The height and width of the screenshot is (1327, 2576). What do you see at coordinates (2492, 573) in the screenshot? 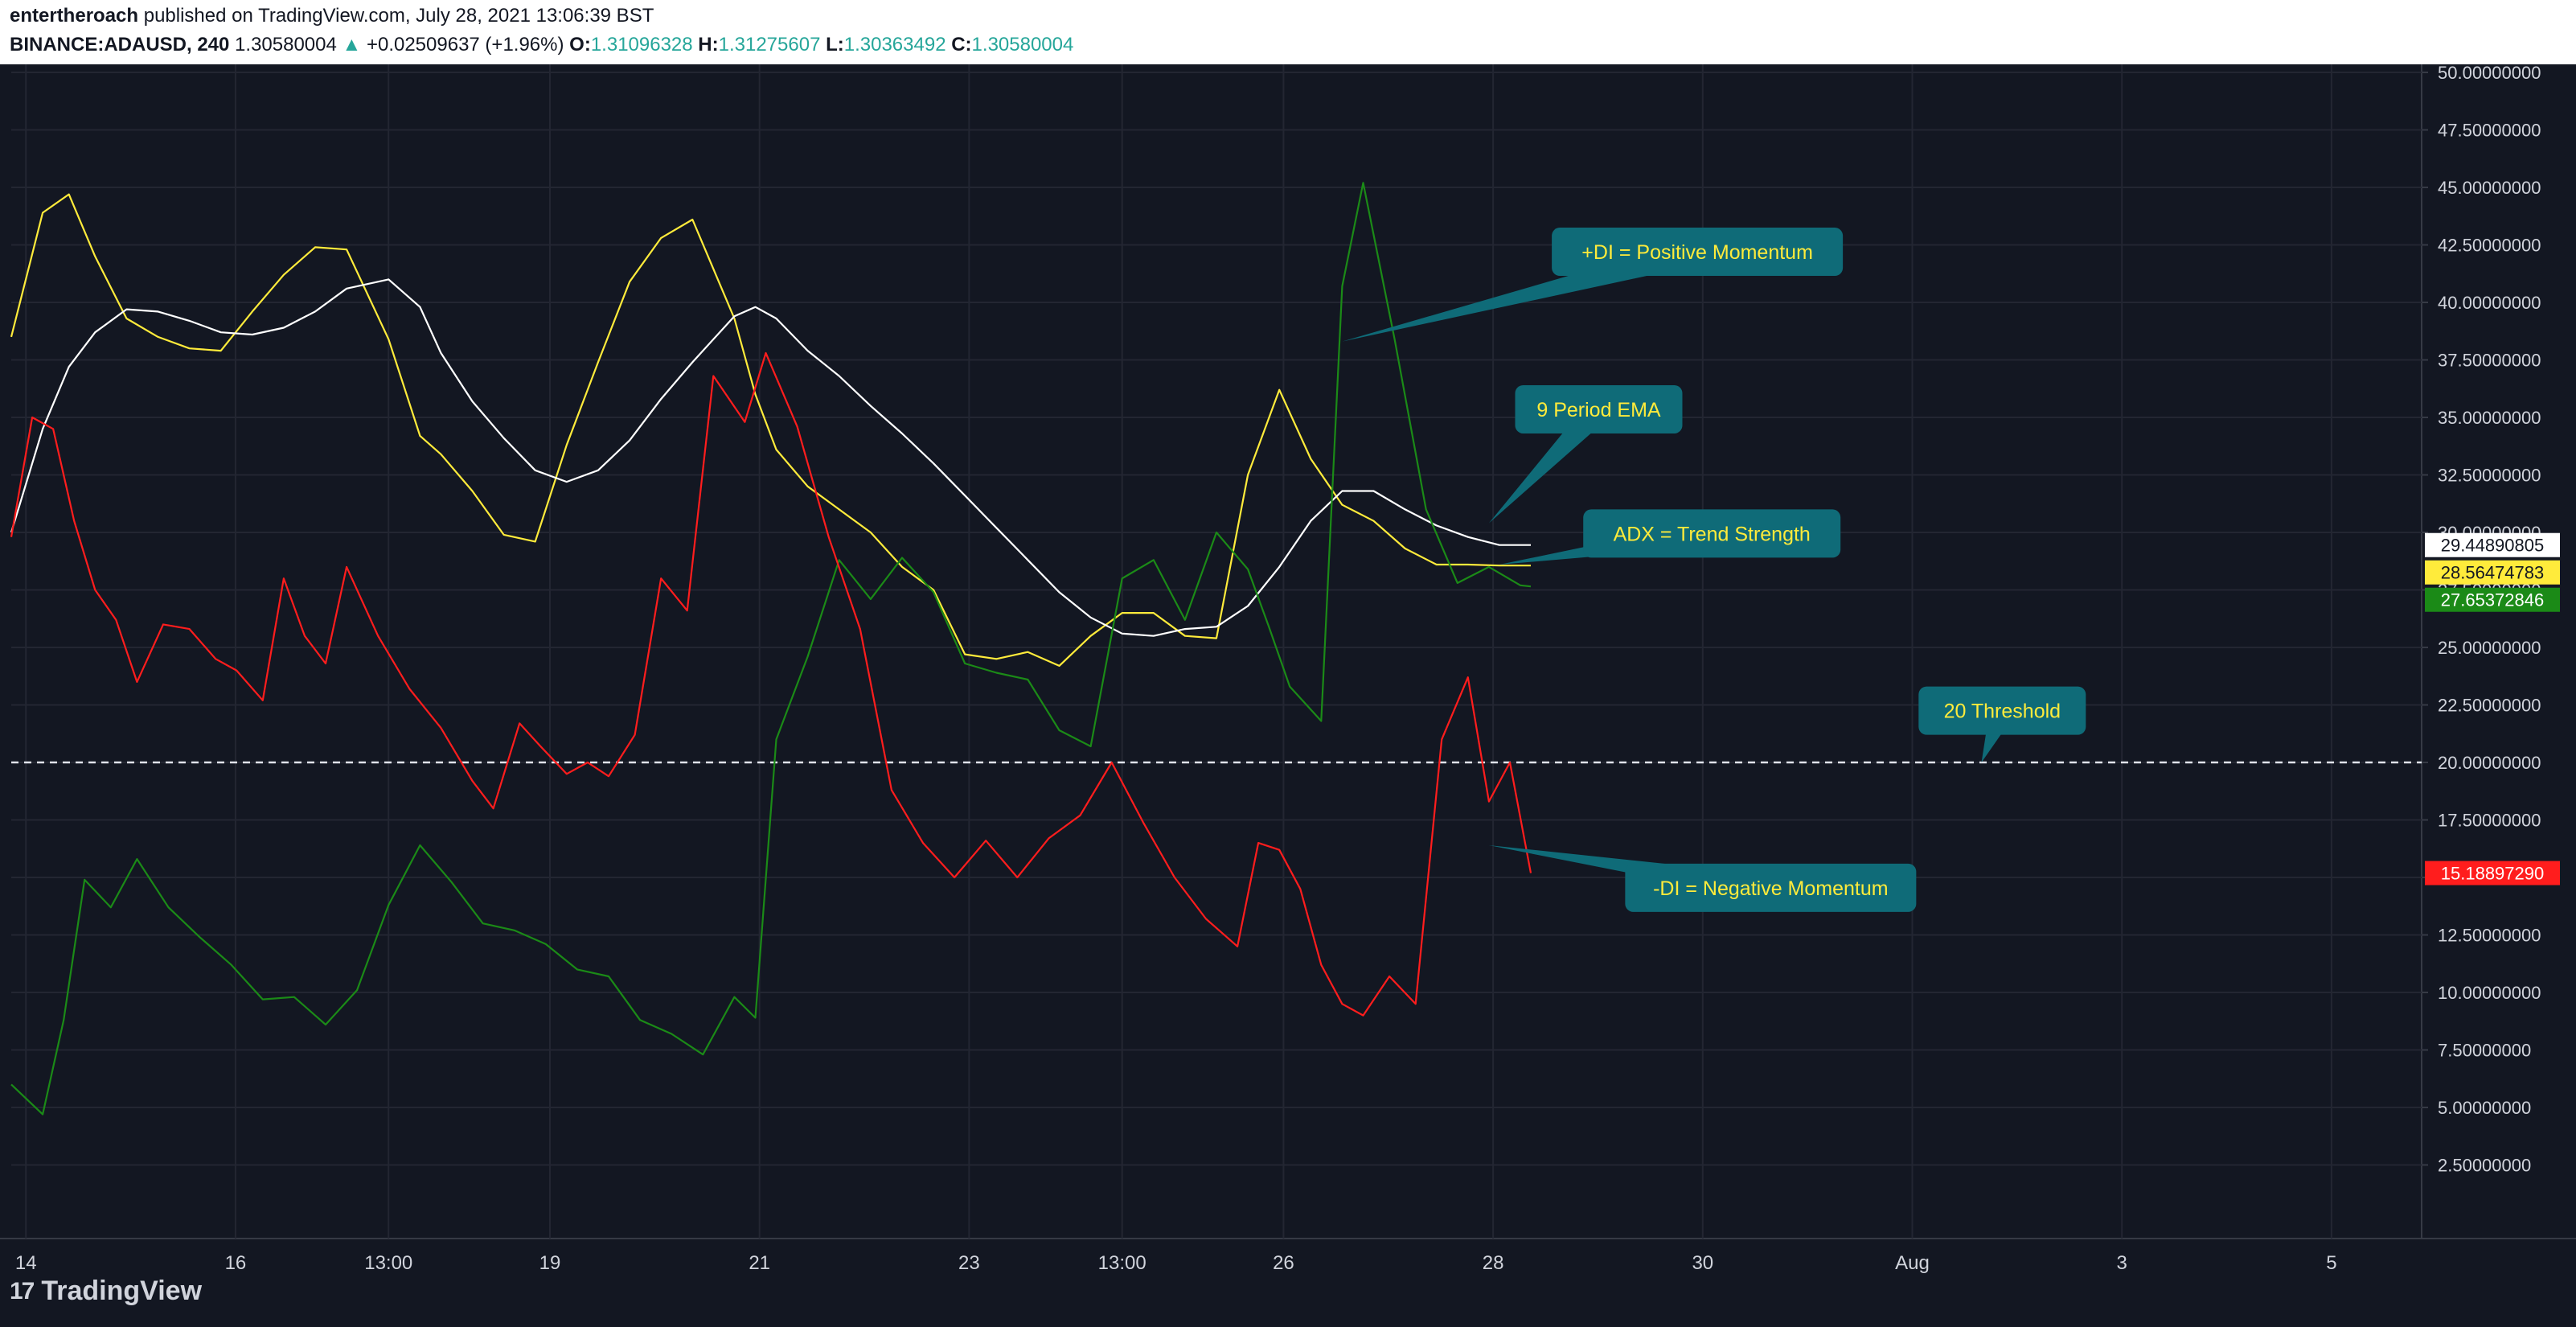
I see `last-value-label: 28.56474783` at bounding box center [2492, 573].